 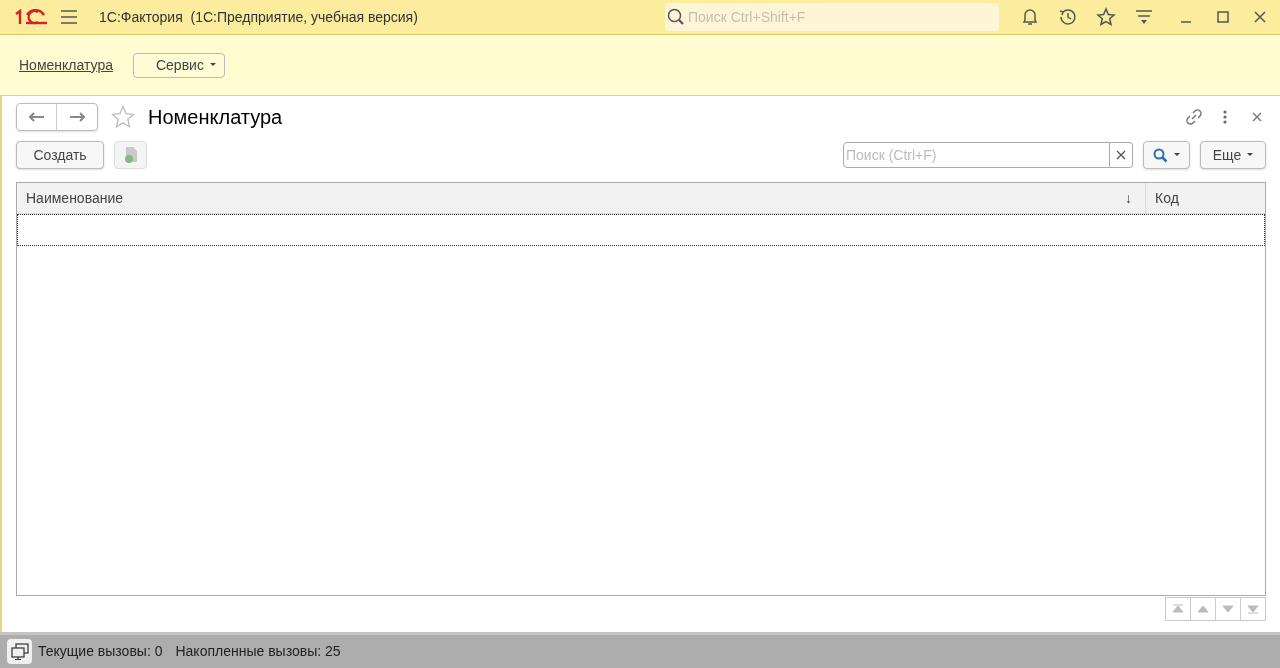 What do you see at coordinates (1233, 155) in the screenshot?
I see `more-button: Еще` at bounding box center [1233, 155].